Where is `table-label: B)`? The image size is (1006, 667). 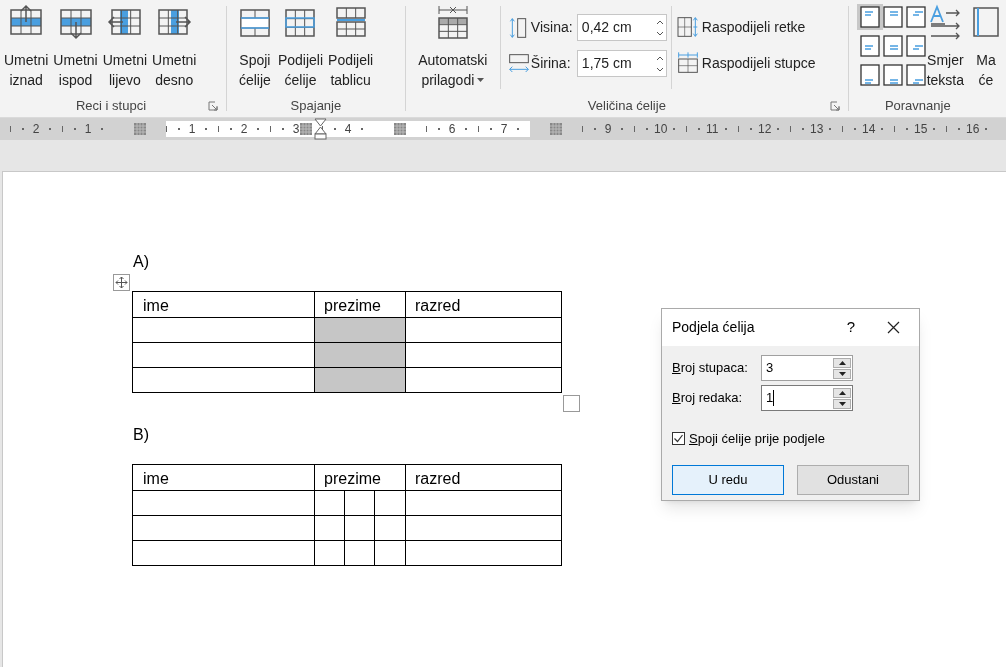 table-label: B) is located at coordinates (140, 435).